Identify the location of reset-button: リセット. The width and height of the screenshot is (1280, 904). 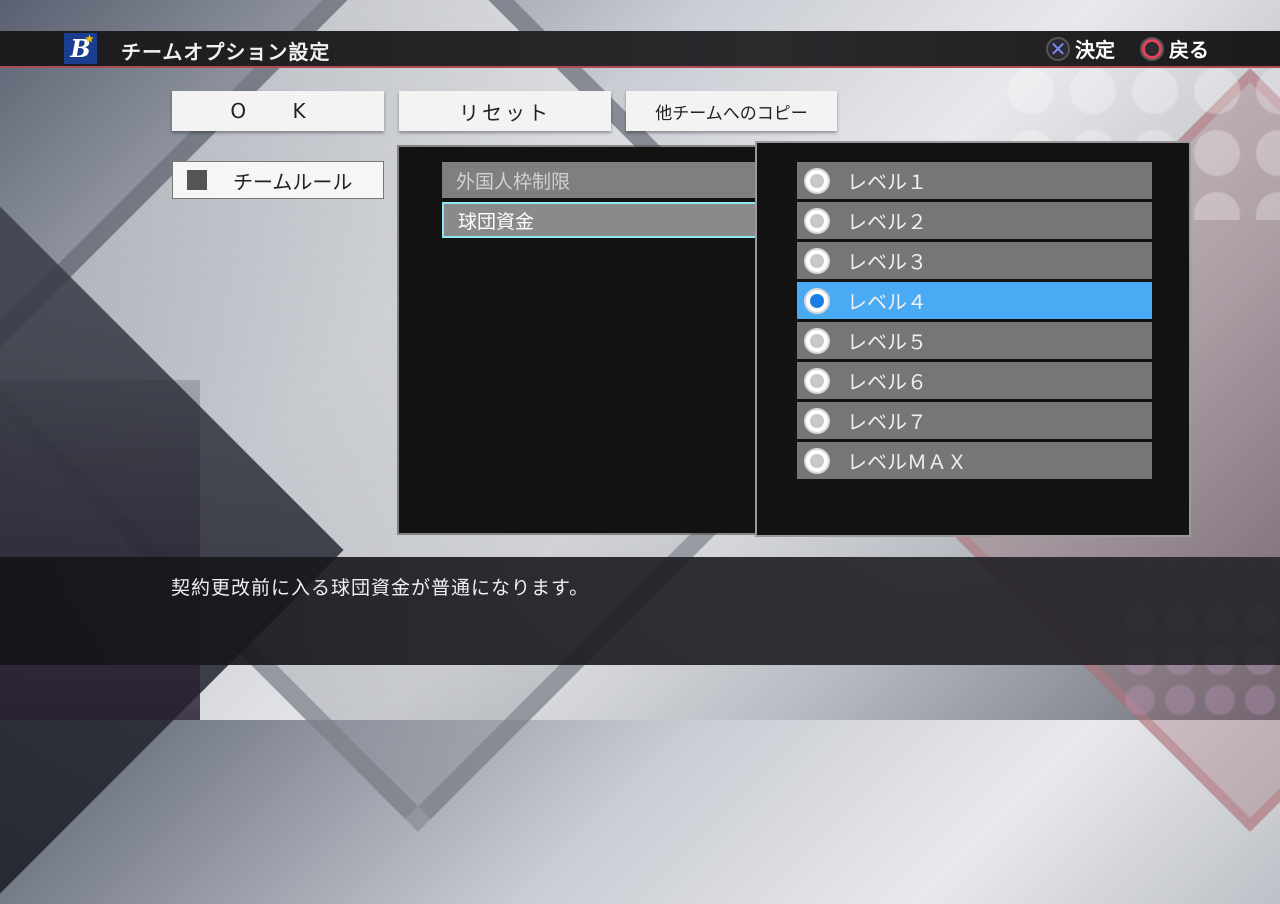
(505, 111).